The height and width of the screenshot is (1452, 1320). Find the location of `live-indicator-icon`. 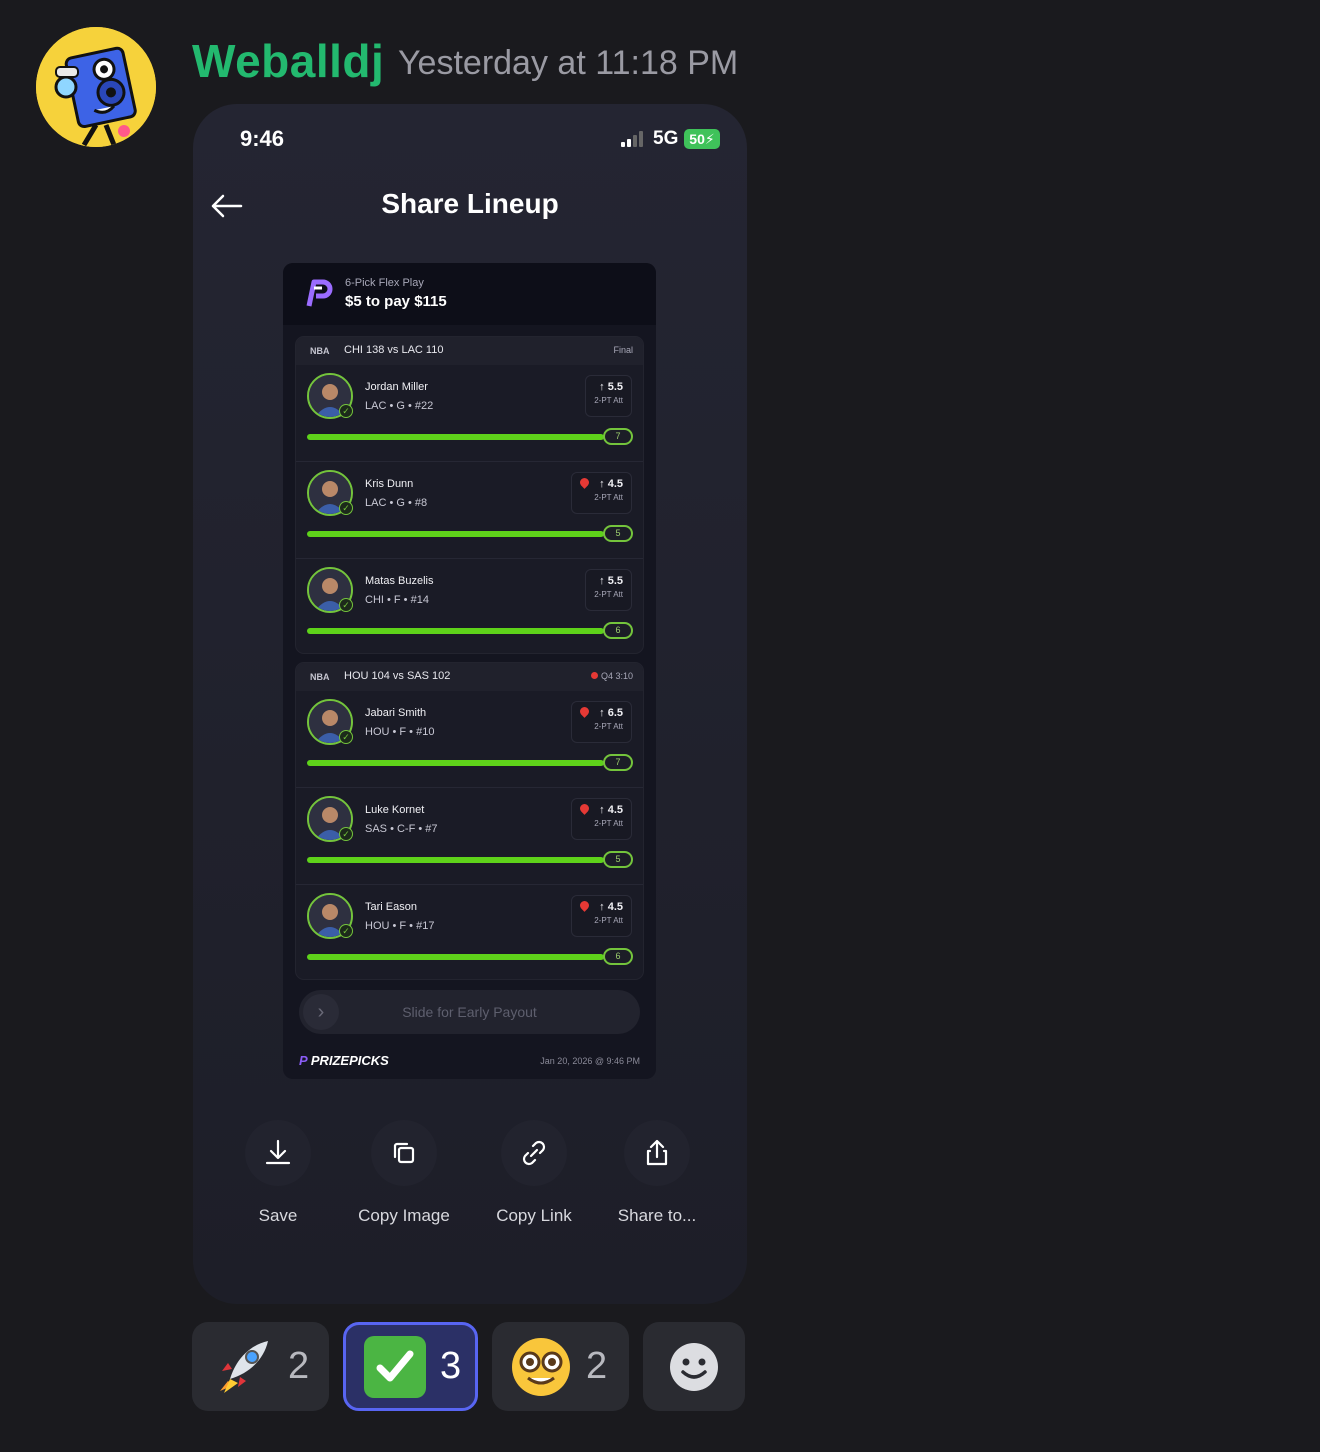

live-indicator-icon is located at coordinates (594, 675).